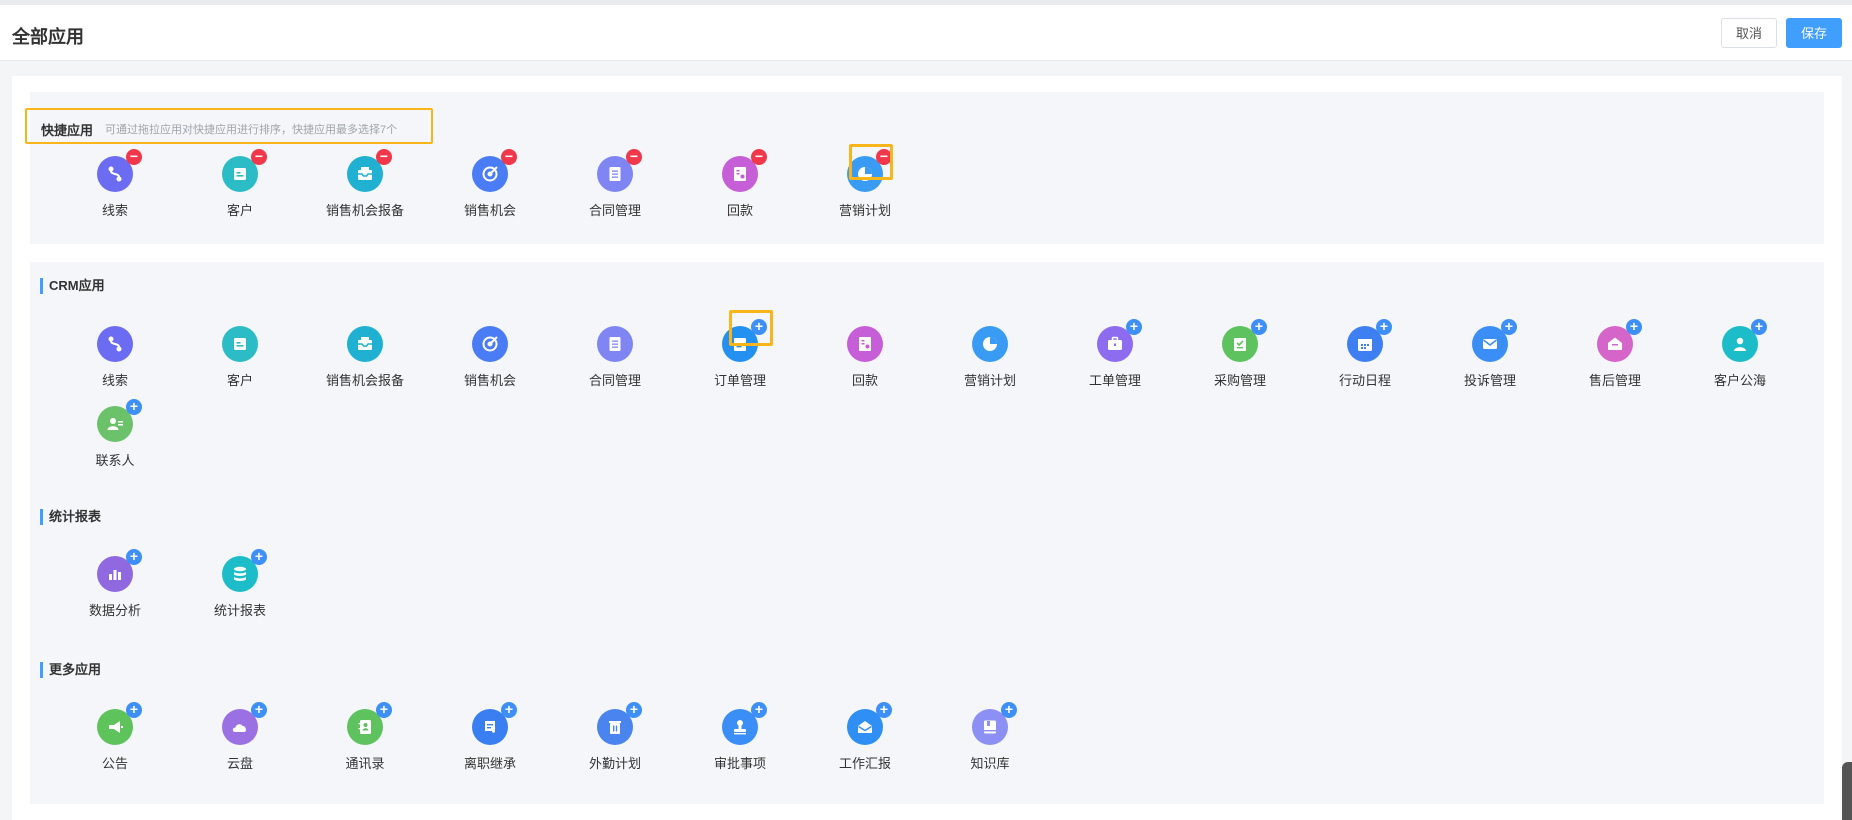 This screenshot has height=820, width=1852. What do you see at coordinates (1814, 33) in the screenshot?
I see `save-button: 保存` at bounding box center [1814, 33].